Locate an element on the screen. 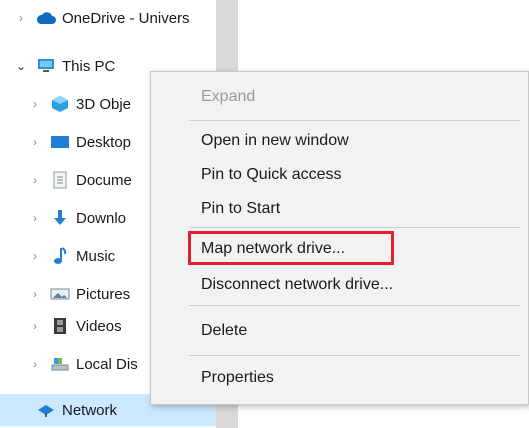  tree-item-label: Downlo is located at coordinates (101, 218).